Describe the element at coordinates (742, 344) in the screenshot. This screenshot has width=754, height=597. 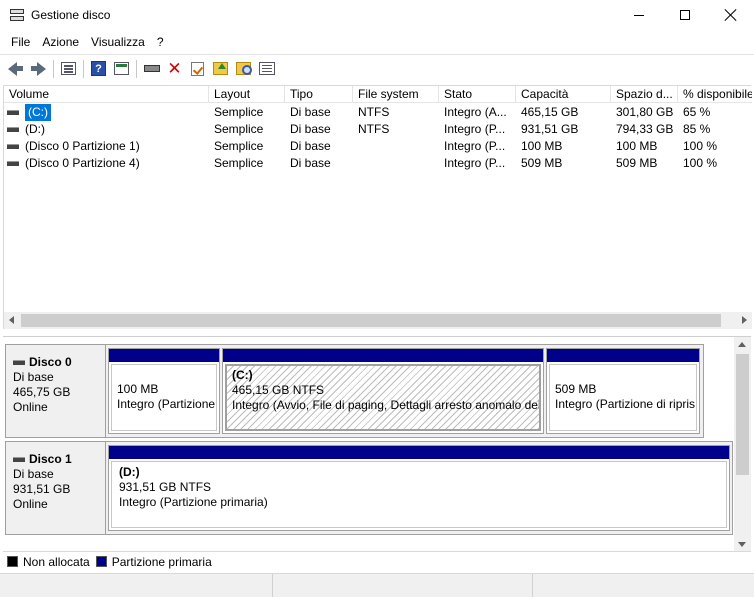
I see `scroll-up-icon` at that location.